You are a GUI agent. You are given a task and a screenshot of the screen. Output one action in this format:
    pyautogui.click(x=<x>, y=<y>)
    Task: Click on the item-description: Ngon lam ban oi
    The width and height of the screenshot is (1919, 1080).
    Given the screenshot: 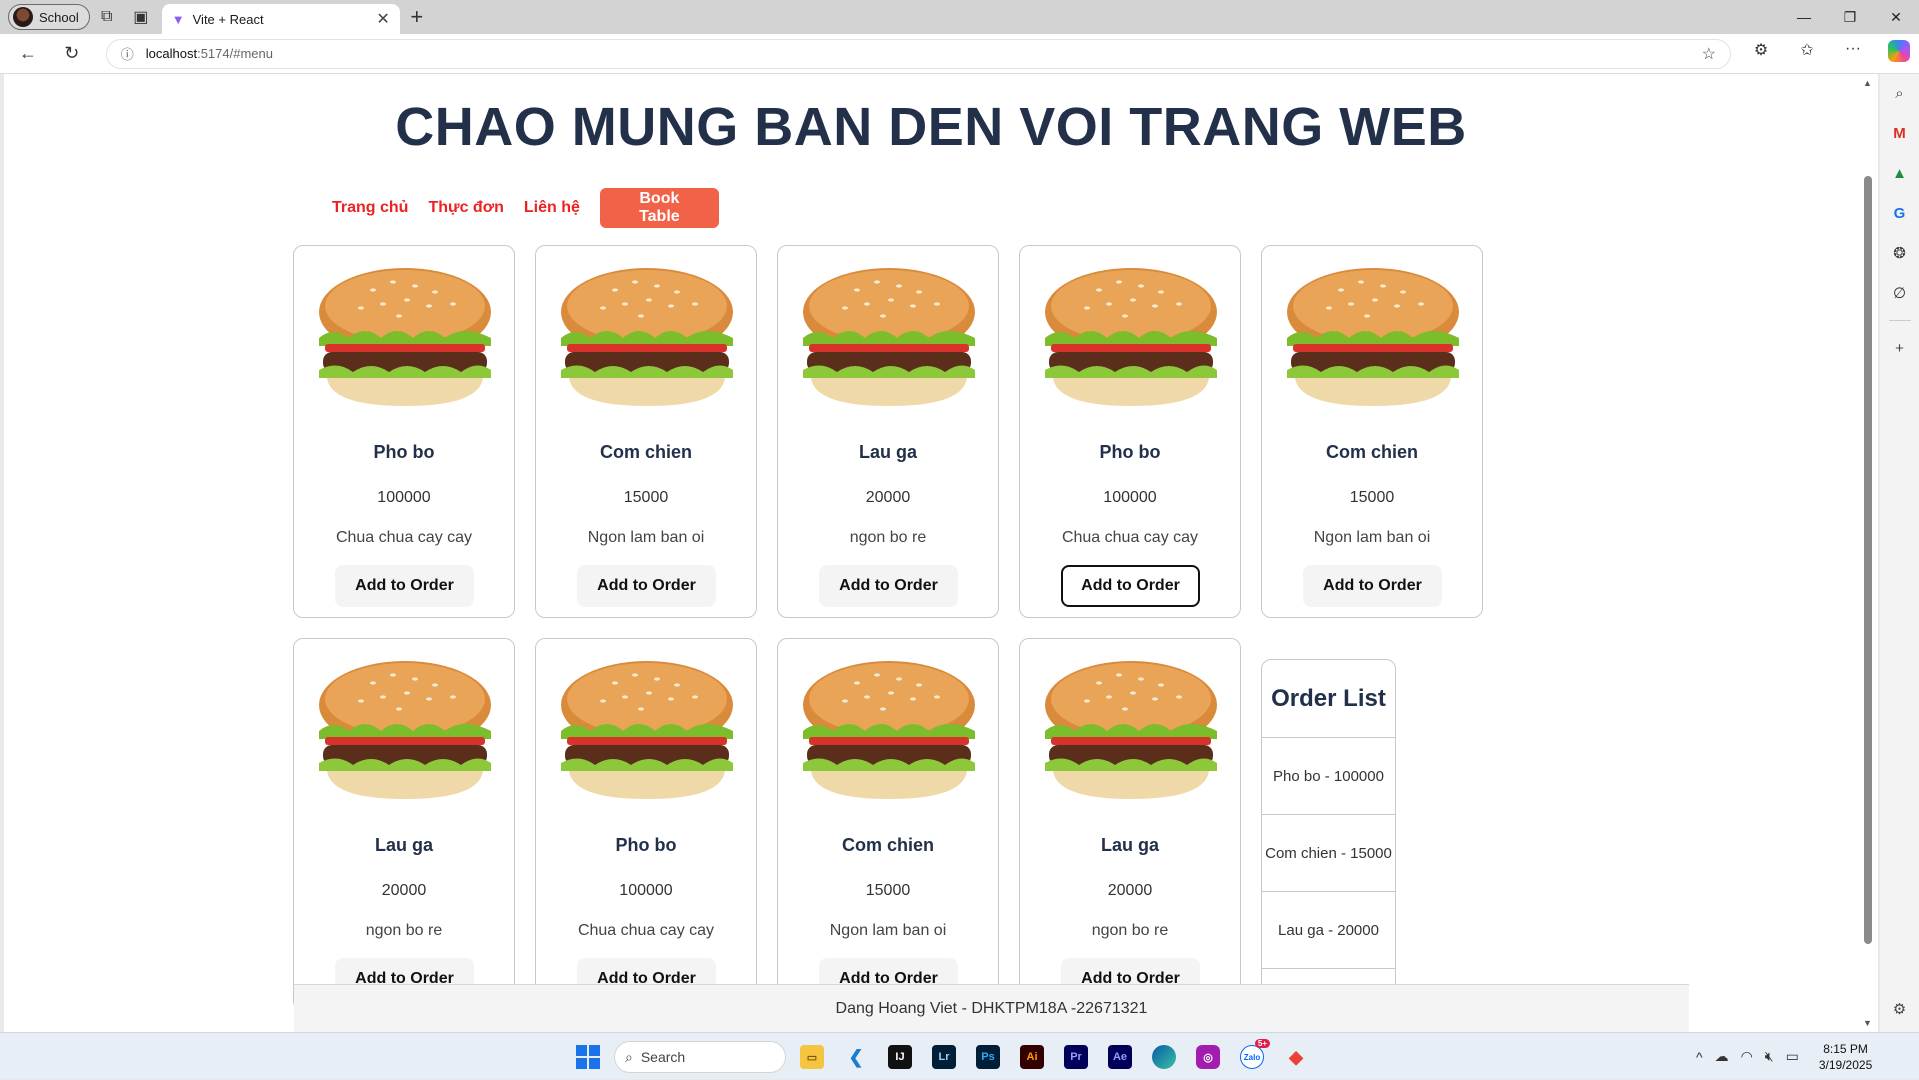 What is the action you would take?
    pyautogui.click(x=1372, y=537)
    